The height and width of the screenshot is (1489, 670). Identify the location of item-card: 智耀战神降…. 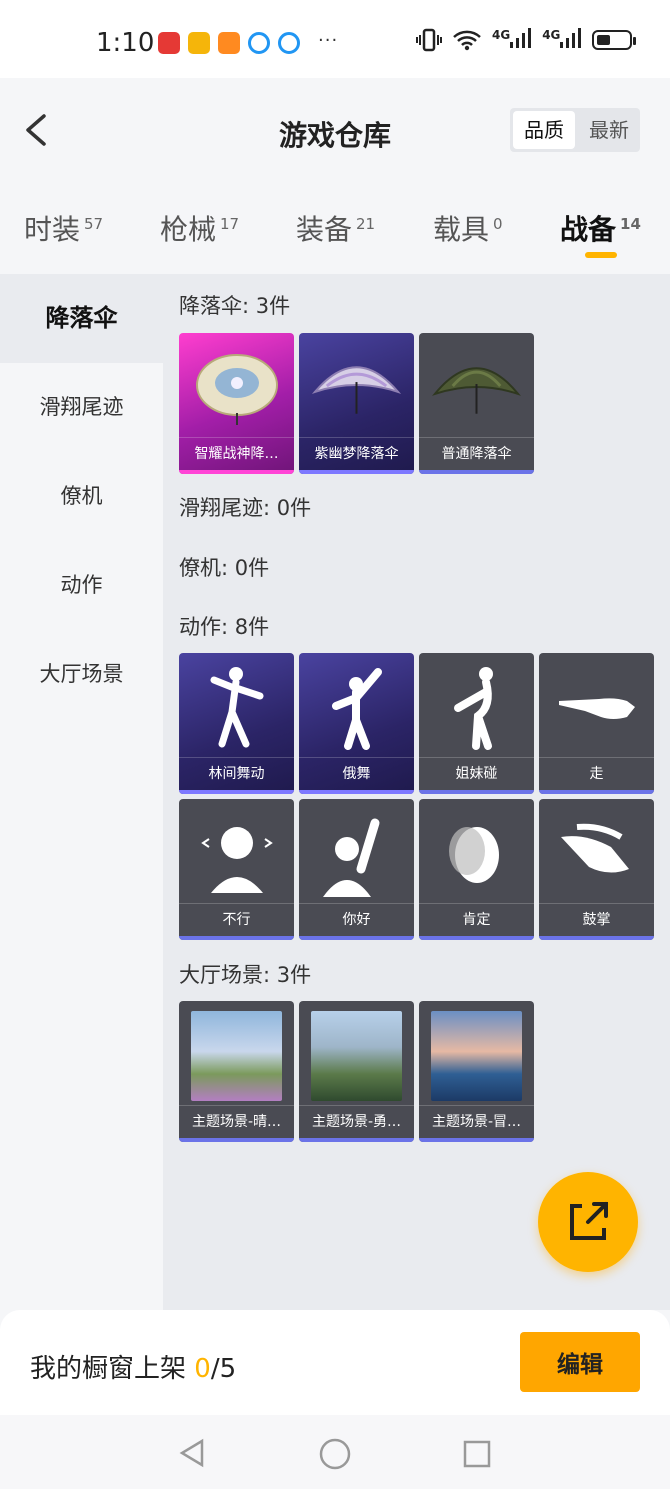
(236, 403).